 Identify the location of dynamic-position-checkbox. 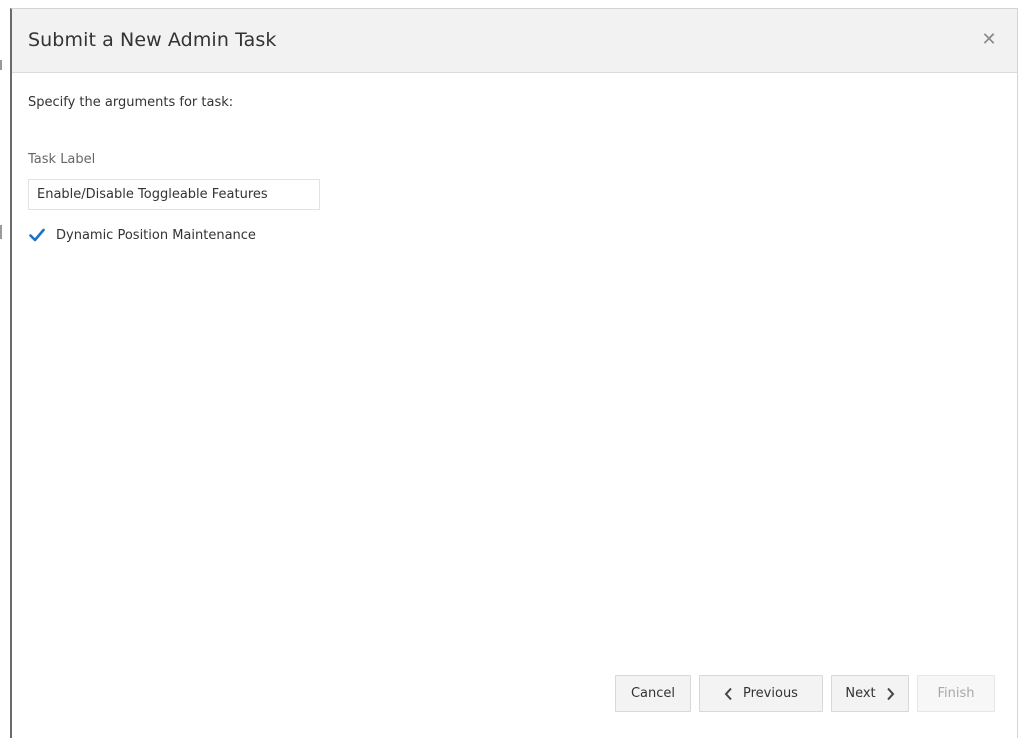
(37, 235).